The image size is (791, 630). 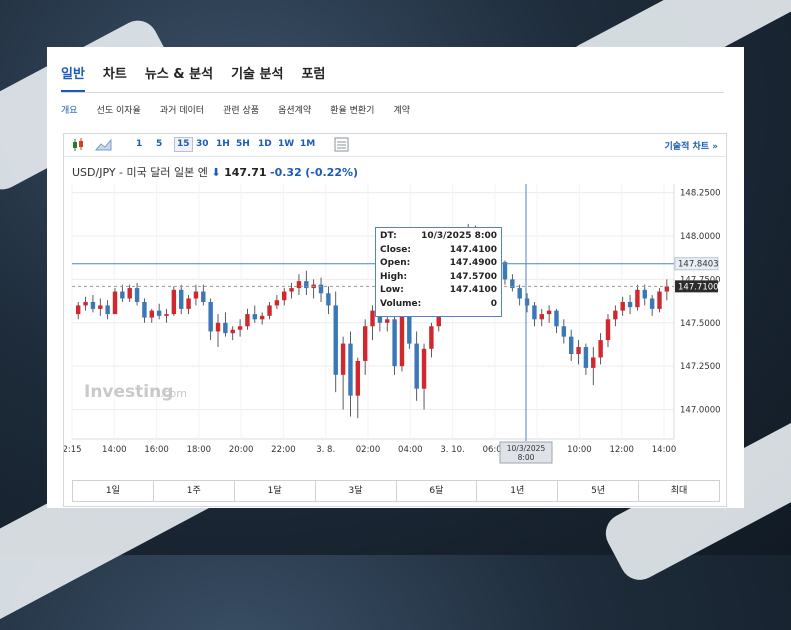 I want to click on range-button-4: 6달, so click(x=437, y=491).